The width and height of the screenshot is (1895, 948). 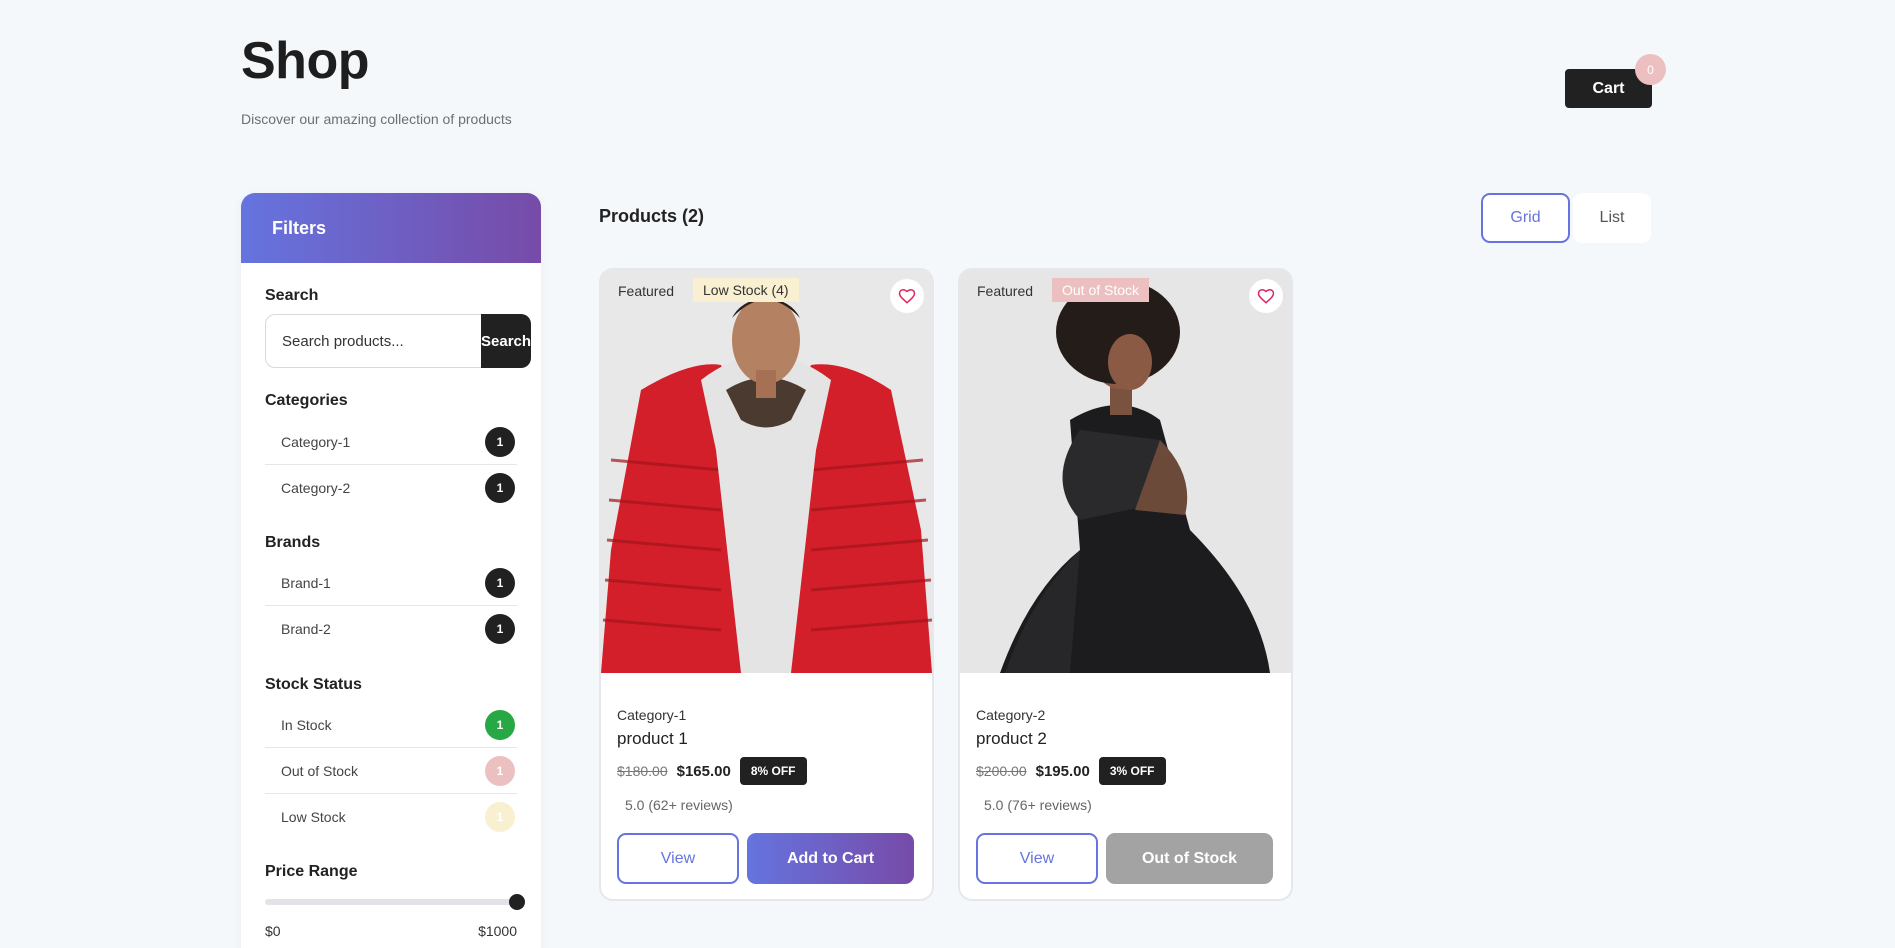 What do you see at coordinates (373, 341) in the screenshot?
I see `search-input` at bounding box center [373, 341].